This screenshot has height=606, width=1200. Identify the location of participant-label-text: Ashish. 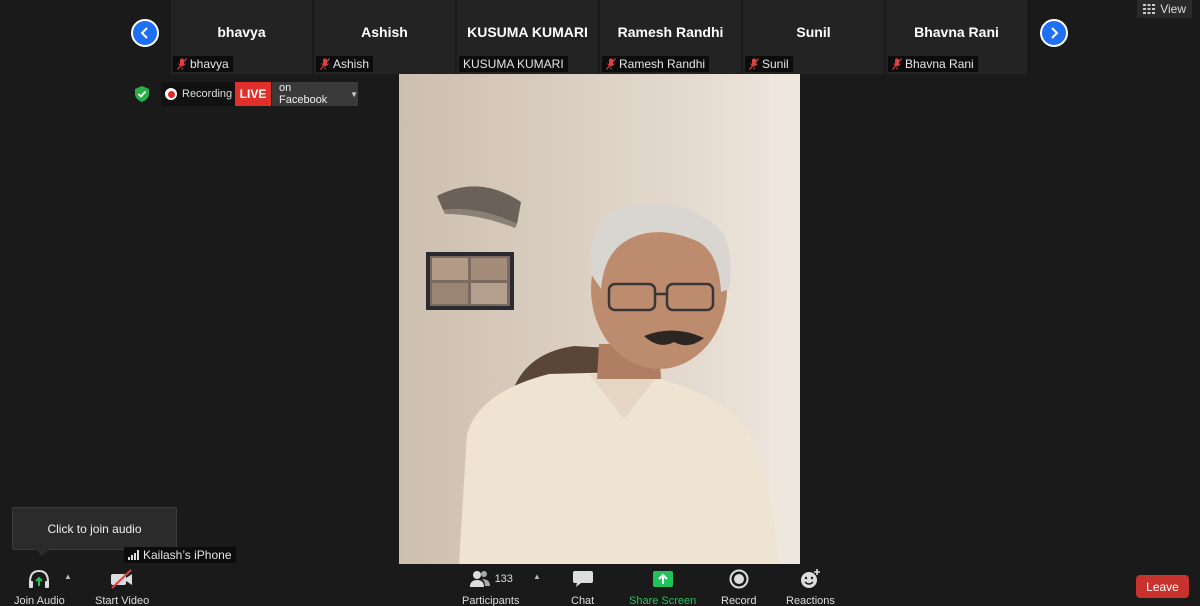
(351, 64).